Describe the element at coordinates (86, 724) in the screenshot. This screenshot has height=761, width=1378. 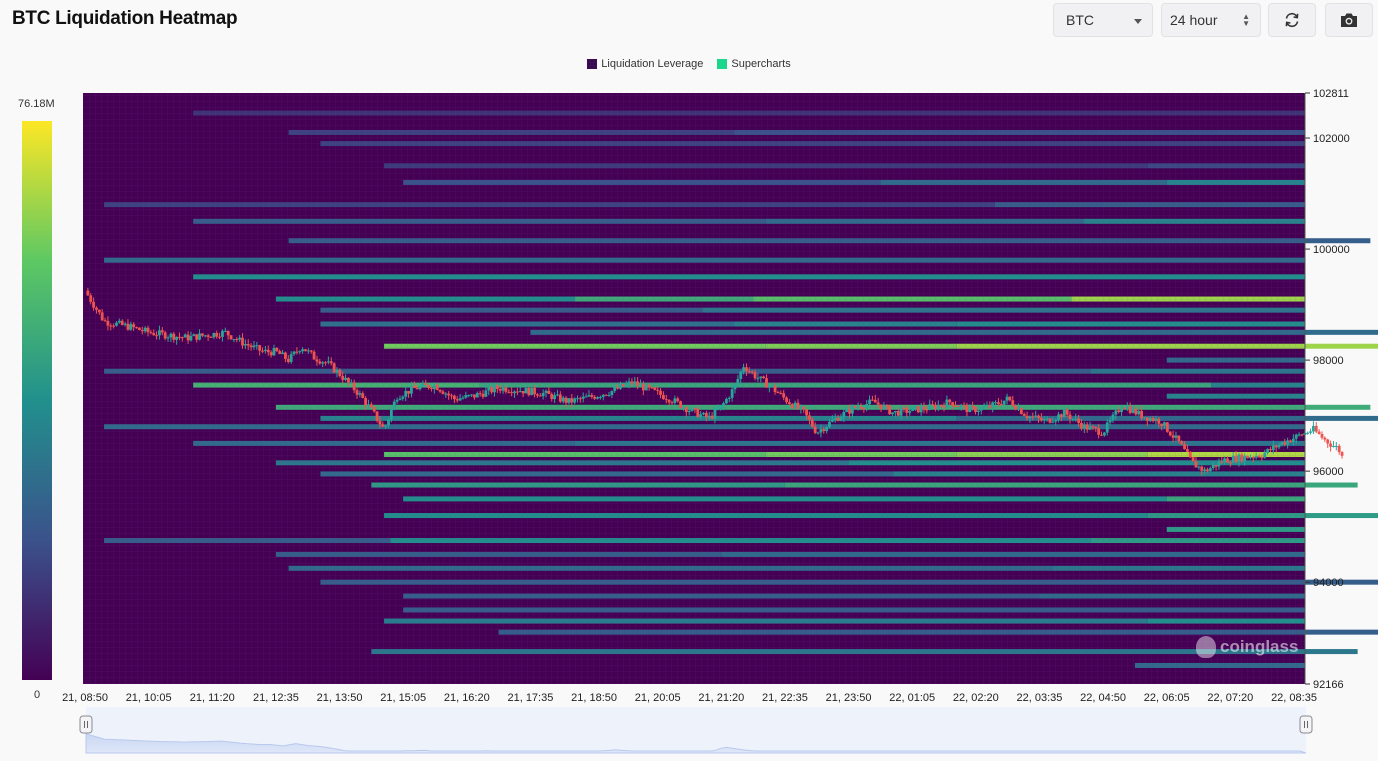
I see `navigator-handle-left` at that location.